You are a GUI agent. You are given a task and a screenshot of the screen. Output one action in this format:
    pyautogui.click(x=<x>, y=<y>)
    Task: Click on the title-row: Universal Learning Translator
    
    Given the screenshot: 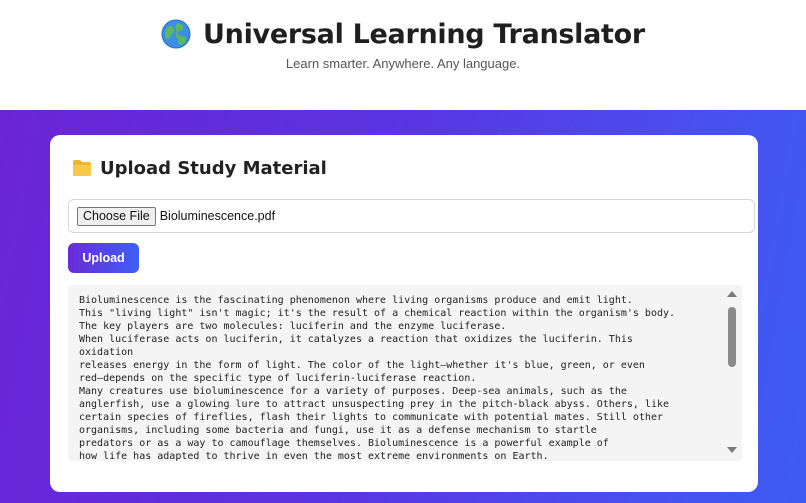 What is the action you would take?
    pyautogui.click(x=403, y=34)
    